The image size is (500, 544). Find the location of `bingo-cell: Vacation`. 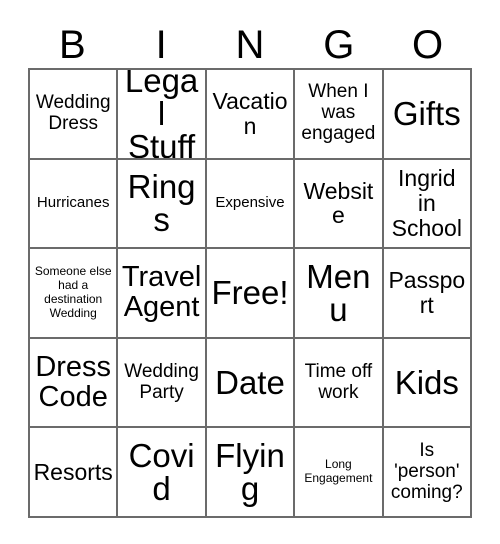

bingo-cell: Vacation is located at coordinates (251, 115).